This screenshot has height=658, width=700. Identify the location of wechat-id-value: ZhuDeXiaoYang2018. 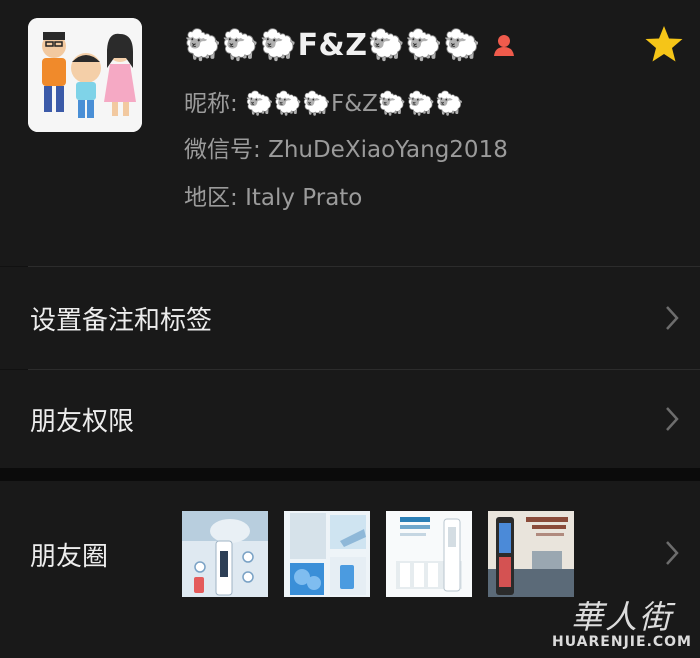
(388, 150).